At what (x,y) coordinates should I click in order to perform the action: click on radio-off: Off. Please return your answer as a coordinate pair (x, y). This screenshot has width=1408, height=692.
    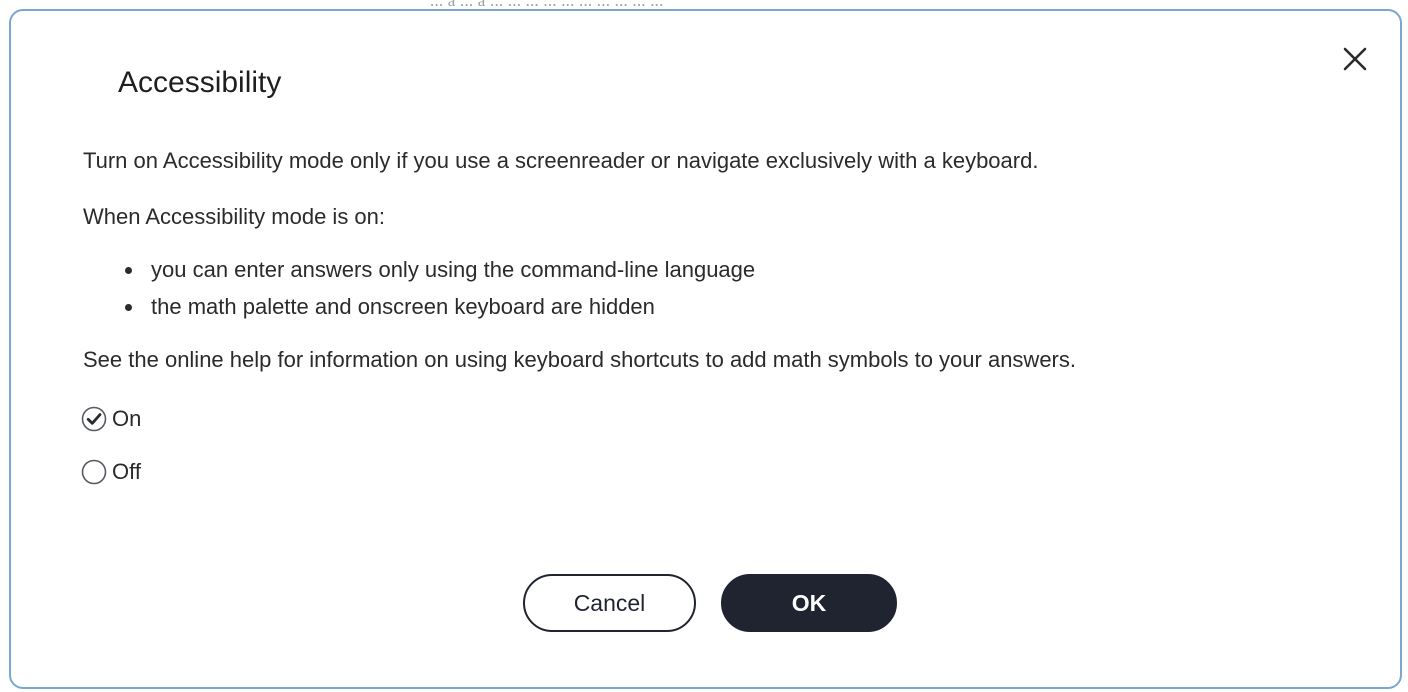
    Looking at the image, I should click on (111, 472).